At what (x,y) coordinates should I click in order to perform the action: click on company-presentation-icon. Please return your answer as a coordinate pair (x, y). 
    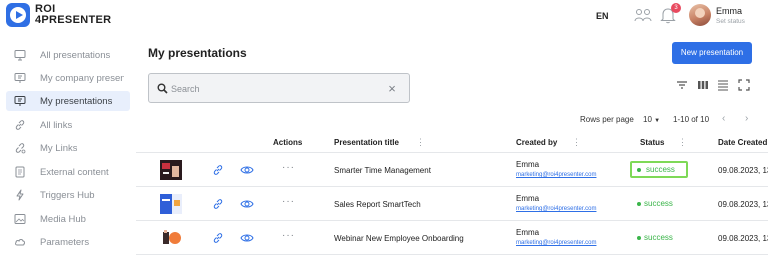
    Looking at the image, I should click on (20, 78).